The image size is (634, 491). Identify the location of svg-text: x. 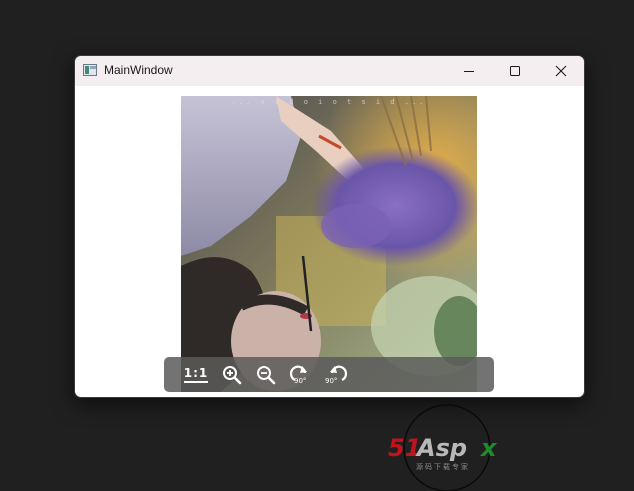
(489, 448).